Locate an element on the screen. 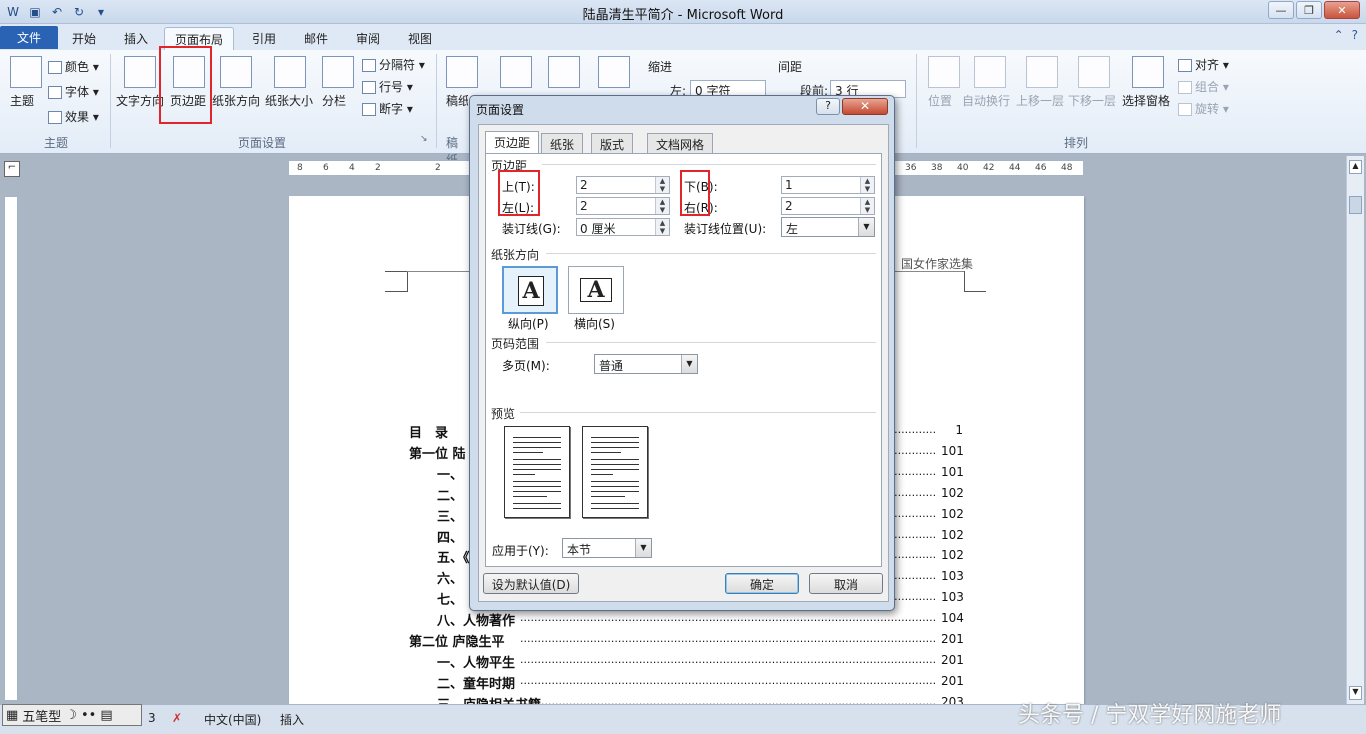 This screenshot has width=1366, height=734. page-borders-icon is located at coordinates (614, 72).